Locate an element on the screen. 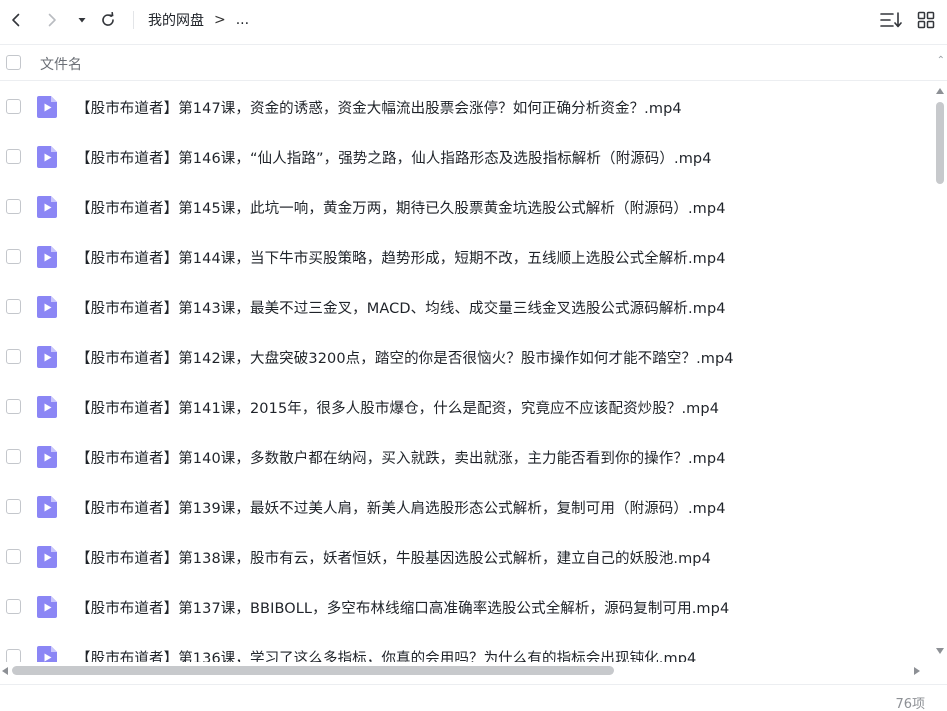  horizontal-scrollbar is located at coordinates (466, 671).